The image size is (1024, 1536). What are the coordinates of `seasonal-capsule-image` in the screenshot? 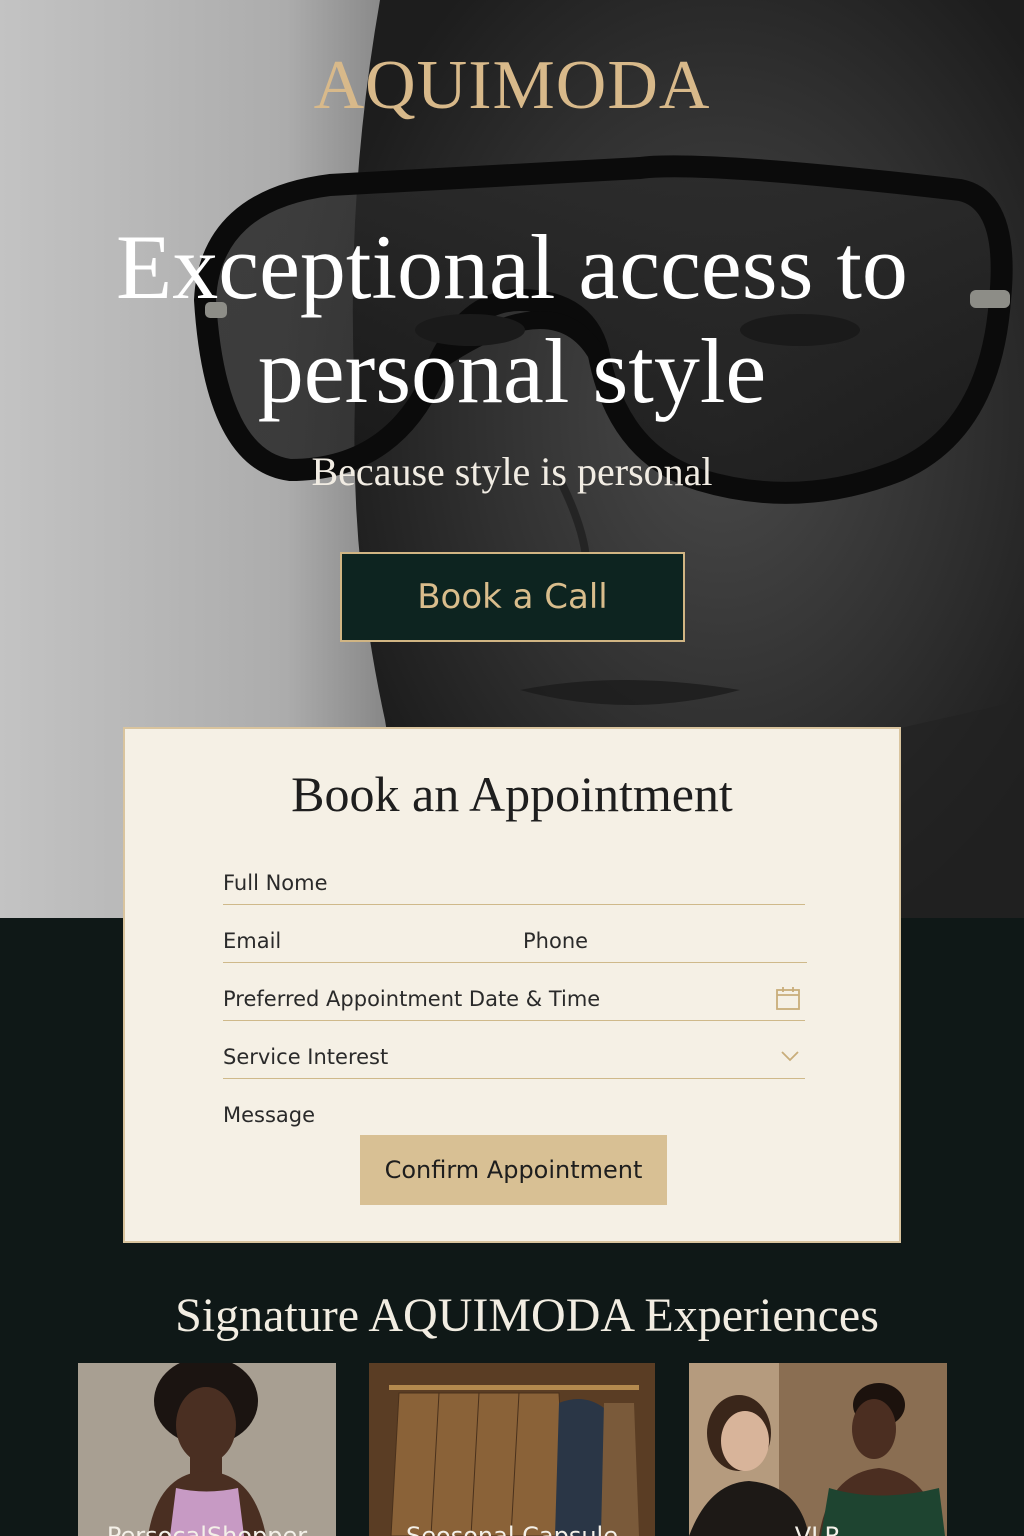 It's located at (512, 1449).